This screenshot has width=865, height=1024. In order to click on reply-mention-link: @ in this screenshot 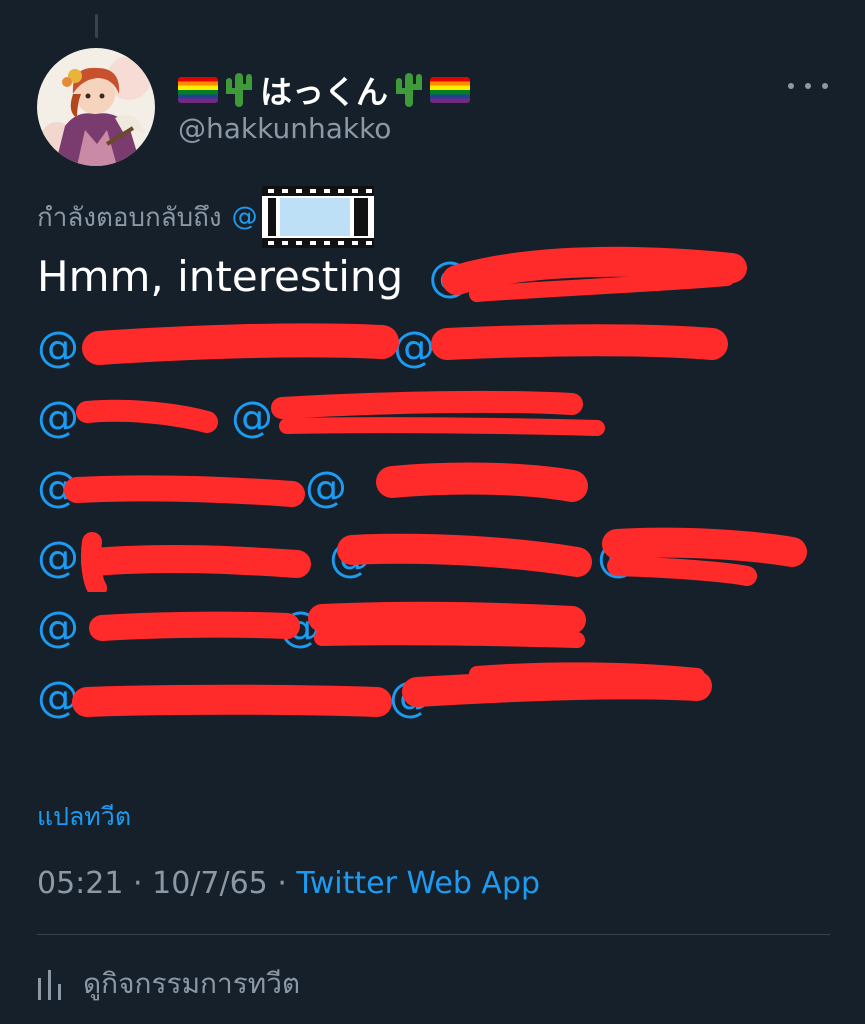, I will do `click(245, 217)`.